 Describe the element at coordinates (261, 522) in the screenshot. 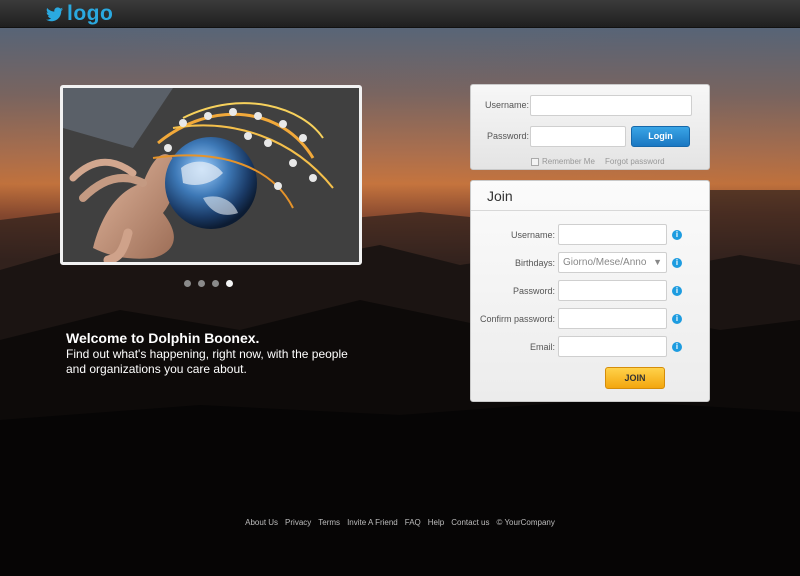

I see `footer-link-about: About Us` at that location.